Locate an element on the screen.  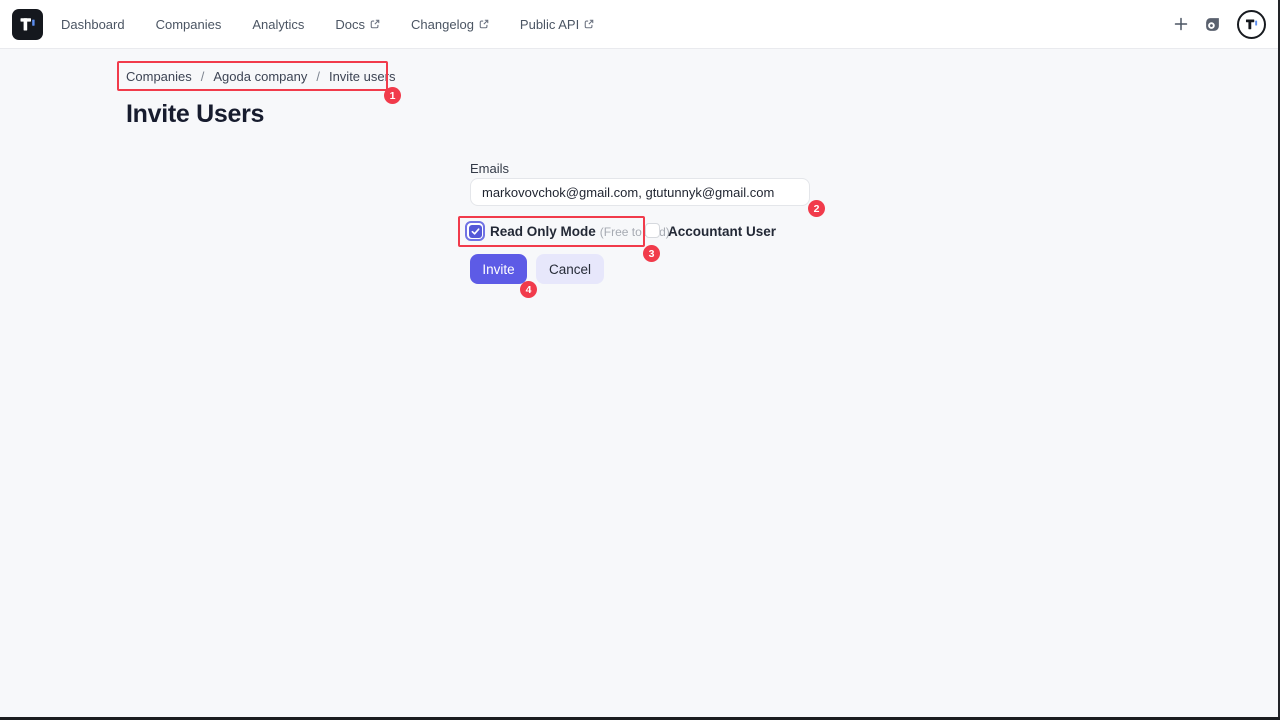
nav-item-docs: Docs is located at coordinates (357, 24).